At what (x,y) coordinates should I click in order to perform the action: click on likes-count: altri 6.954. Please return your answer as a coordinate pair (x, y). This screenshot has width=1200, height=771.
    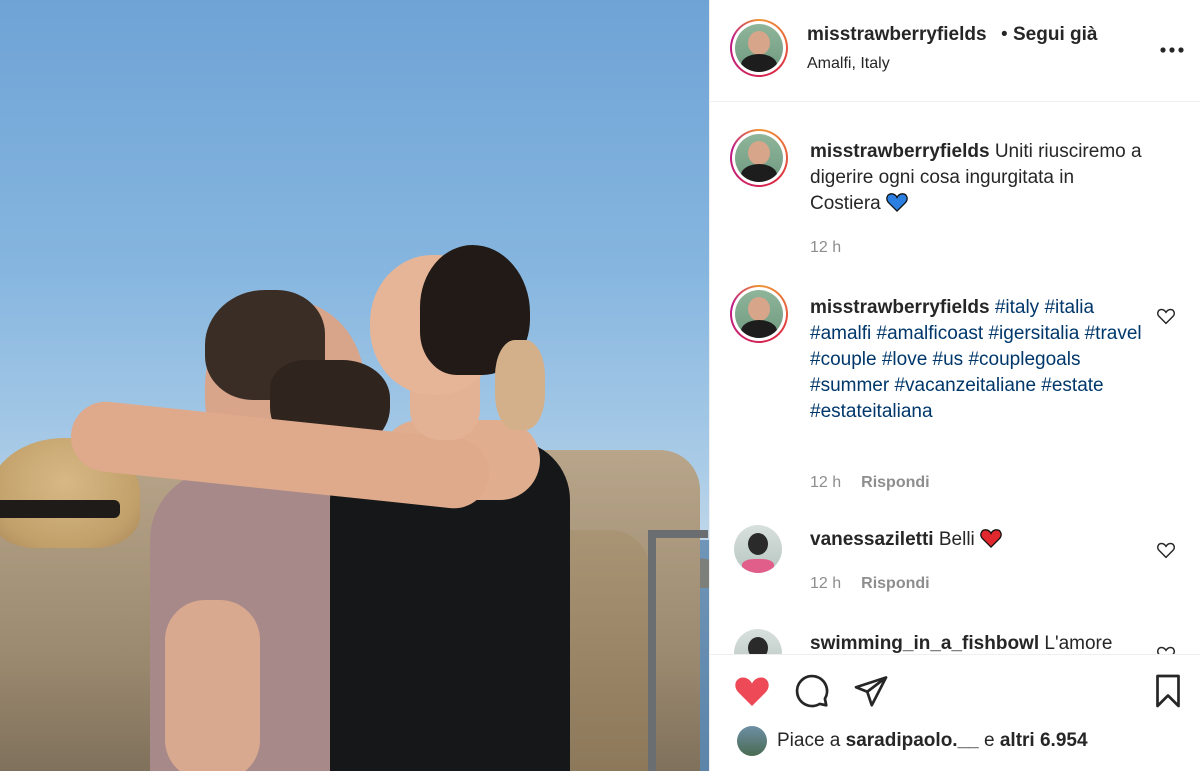
    Looking at the image, I should click on (1044, 741).